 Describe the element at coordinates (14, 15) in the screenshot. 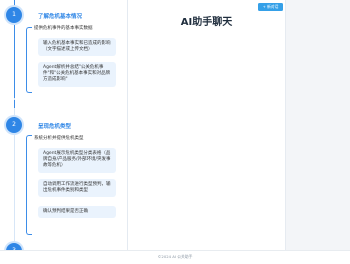

I see `step-number-badge: 1` at that location.